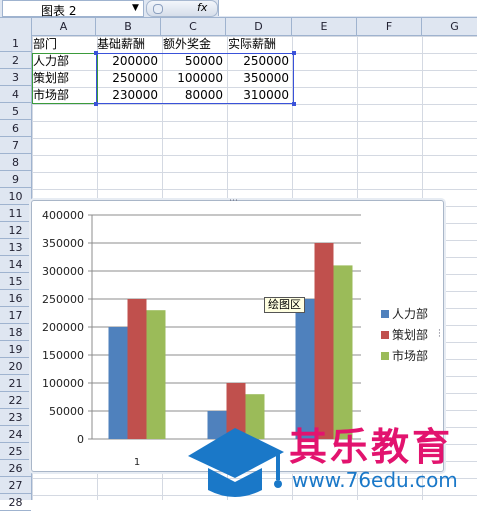 The height and width of the screenshot is (511, 477). I want to click on formula-input, so click(347, 8).